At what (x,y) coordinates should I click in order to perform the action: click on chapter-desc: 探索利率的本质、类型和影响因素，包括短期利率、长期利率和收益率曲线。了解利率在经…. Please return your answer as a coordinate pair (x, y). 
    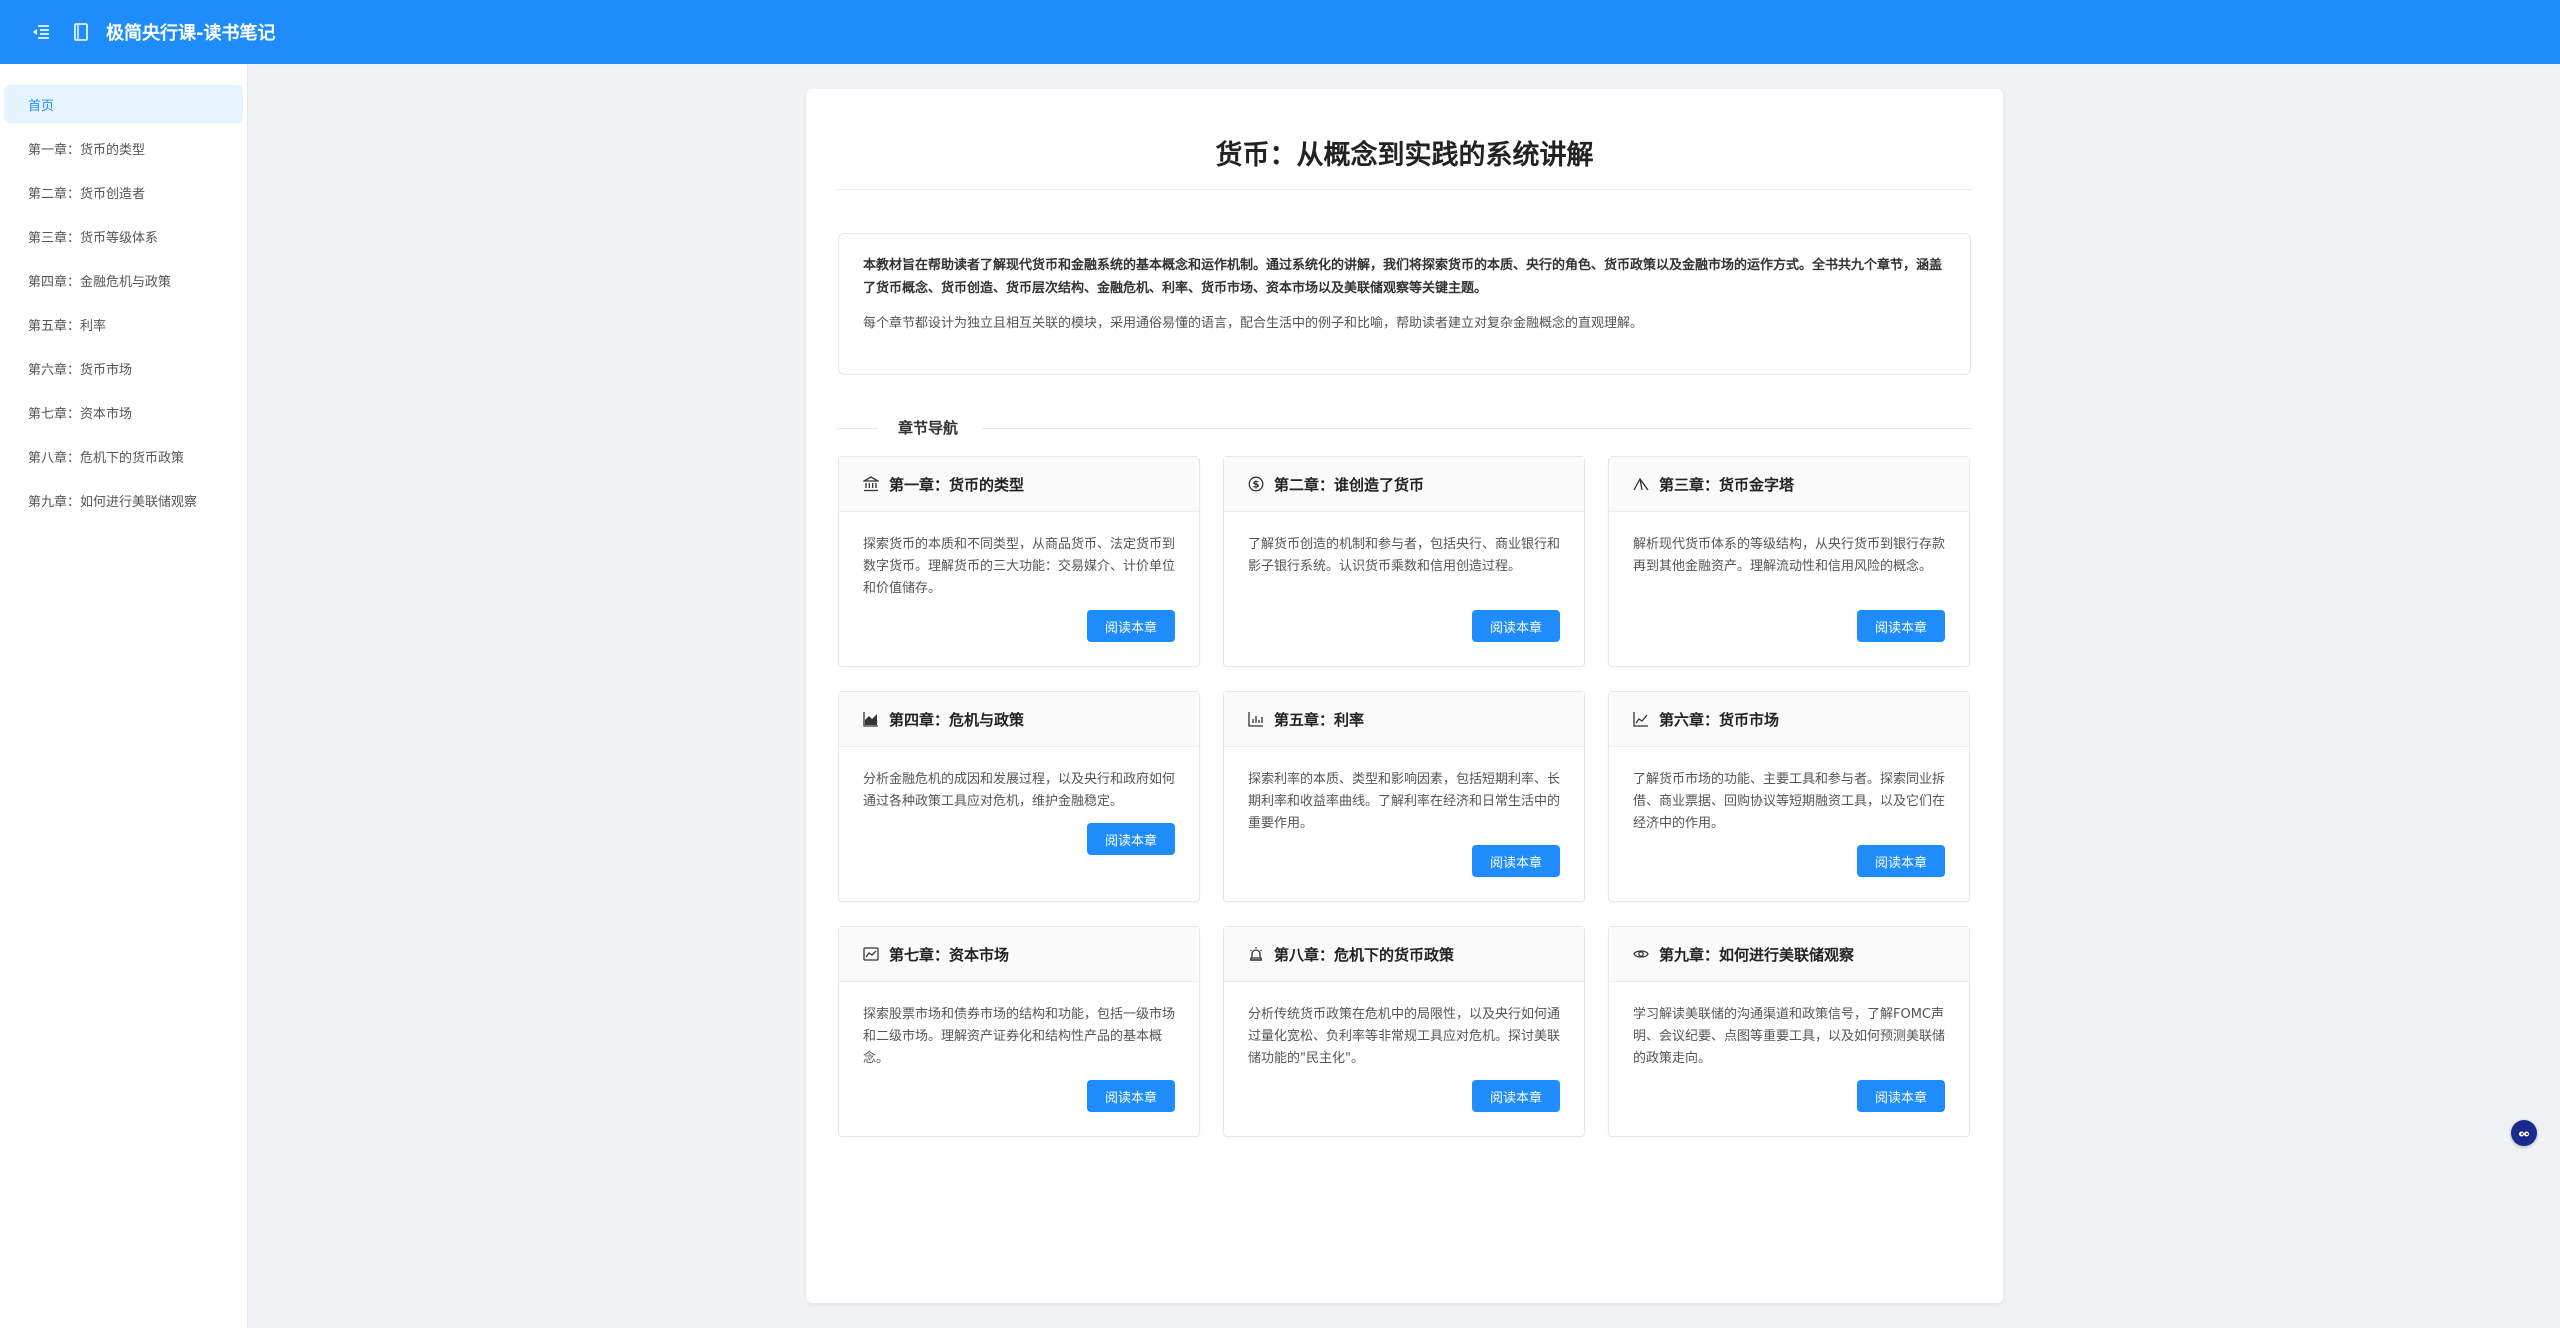
    Looking at the image, I should click on (1404, 801).